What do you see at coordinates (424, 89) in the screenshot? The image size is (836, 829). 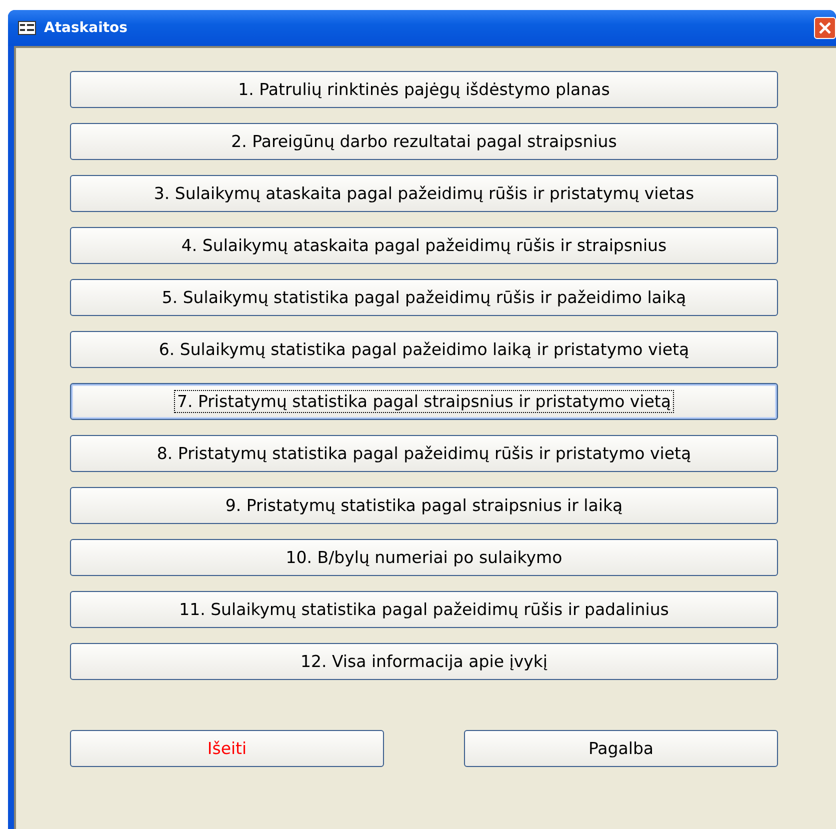 I see `report-button: 1. Patrulių rinktinės pajėgų išdėstymo planas` at bounding box center [424, 89].